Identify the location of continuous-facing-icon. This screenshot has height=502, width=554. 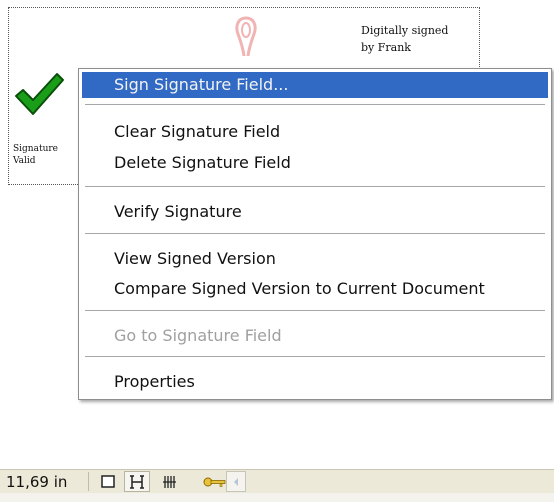
(169, 481).